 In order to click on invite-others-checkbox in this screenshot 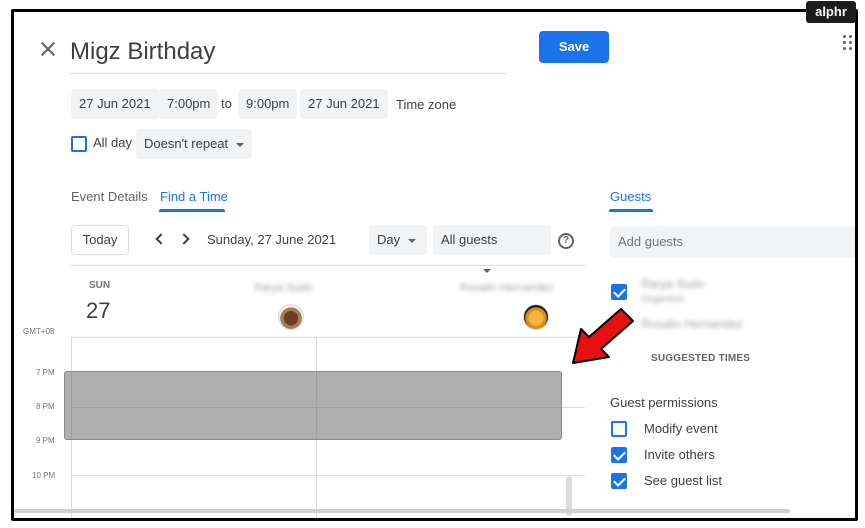, I will do `click(619, 455)`.